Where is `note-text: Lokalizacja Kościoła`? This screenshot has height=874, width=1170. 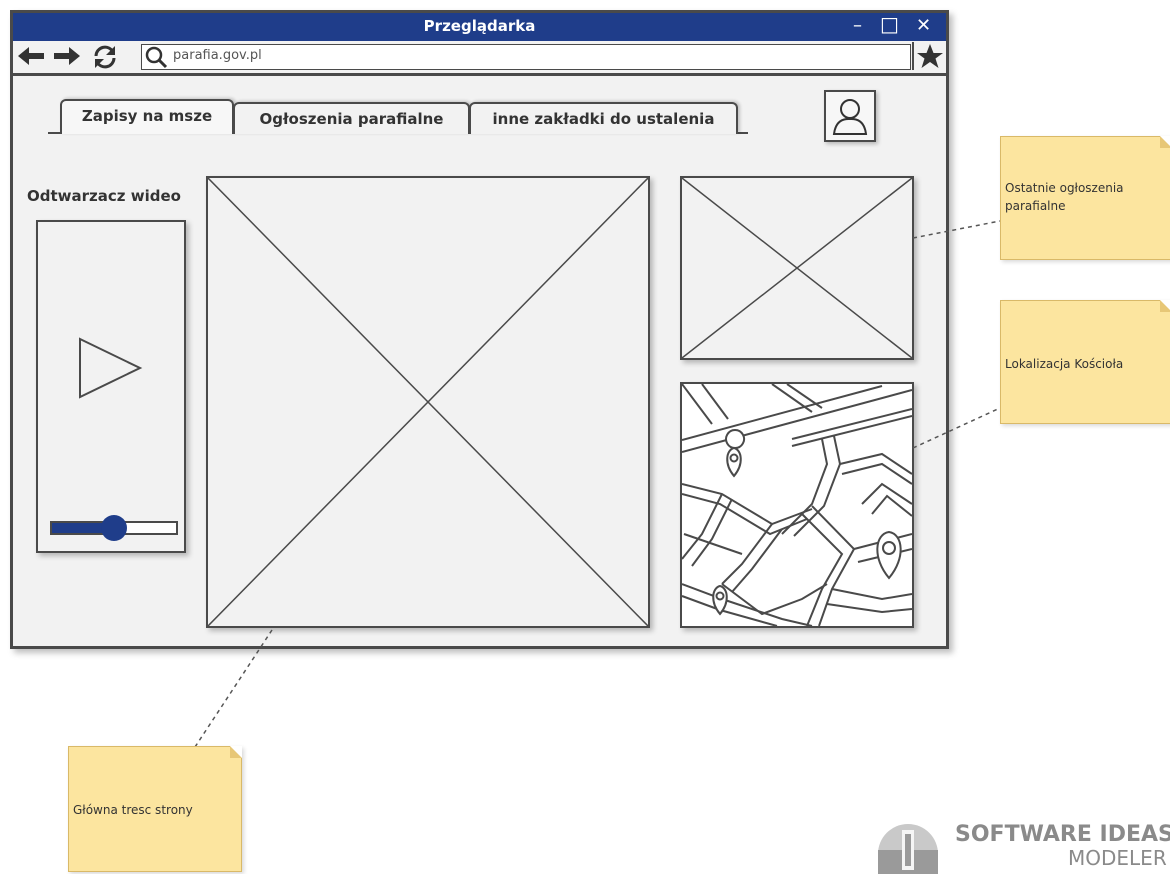
note-text: Lokalizacja Kościoła is located at coordinates (1064, 364).